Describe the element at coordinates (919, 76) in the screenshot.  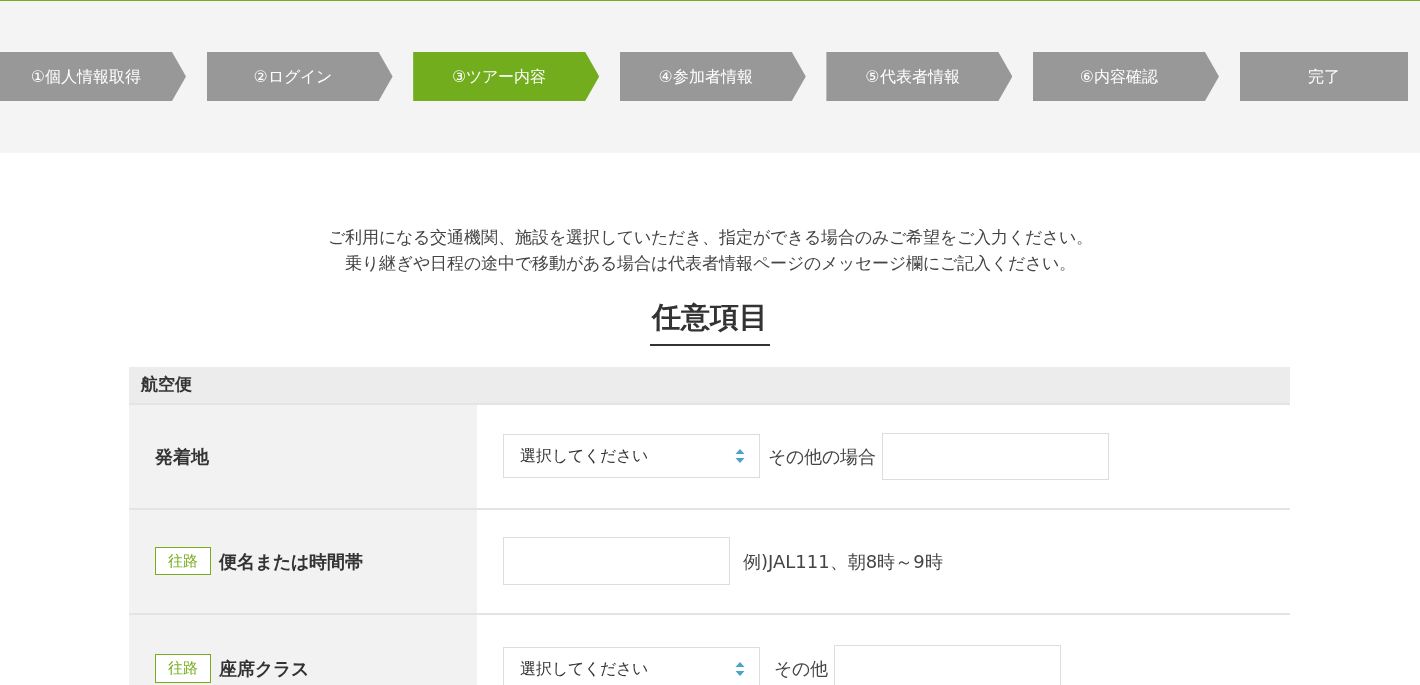
I see `step-item: ⑤代表者情報` at that location.